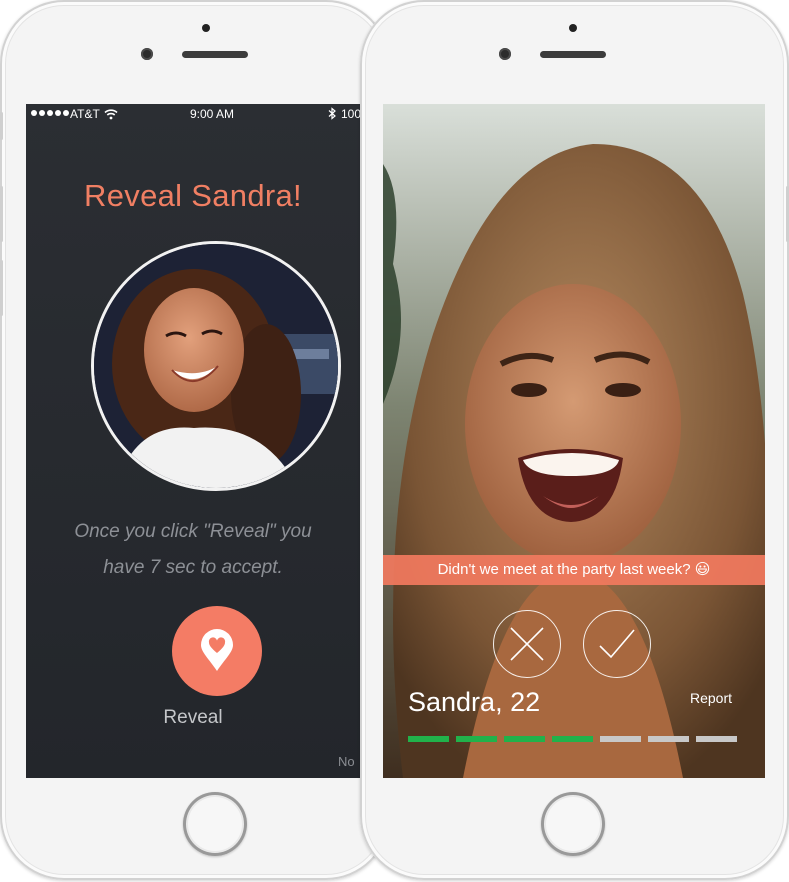 The image size is (789, 882). Describe the element at coordinates (474, 702) in the screenshot. I see `profile-name-age: Sandra, 22` at that location.